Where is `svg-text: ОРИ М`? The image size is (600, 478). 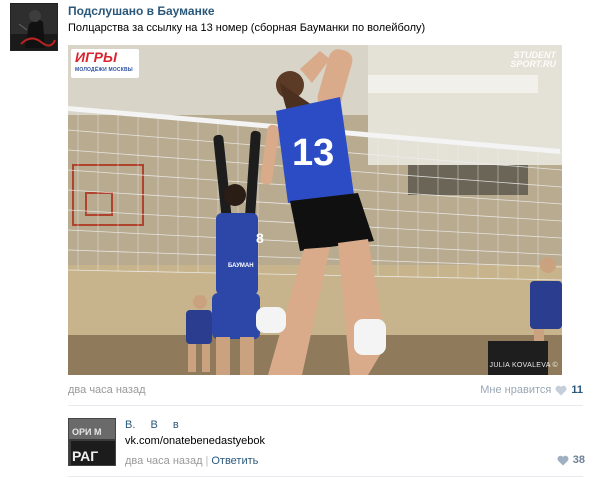 svg-text: ОРИ М is located at coordinates (86, 432).